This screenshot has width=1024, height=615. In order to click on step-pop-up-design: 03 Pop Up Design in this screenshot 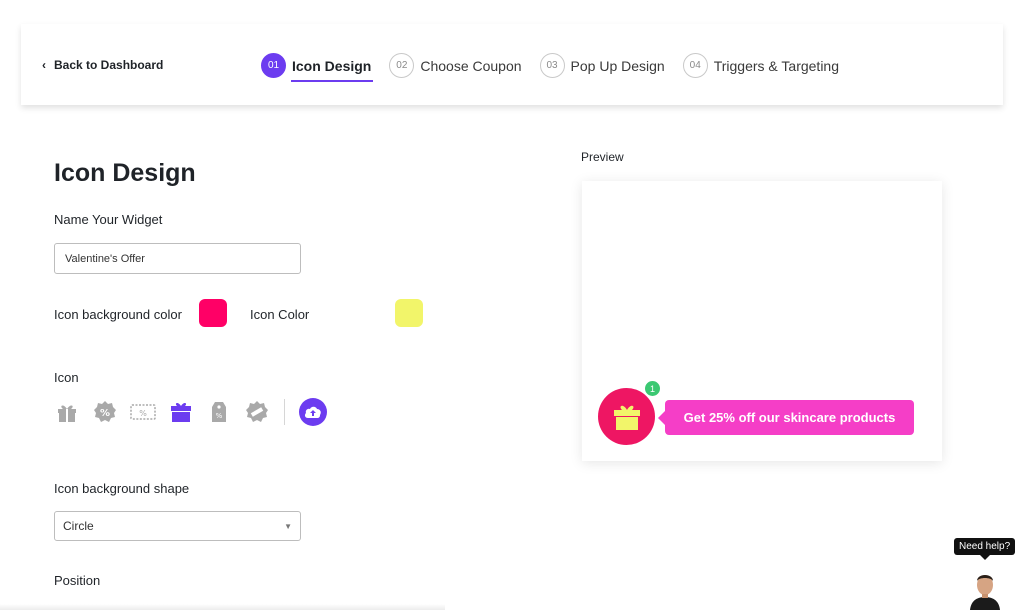, I will do `click(602, 65)`.